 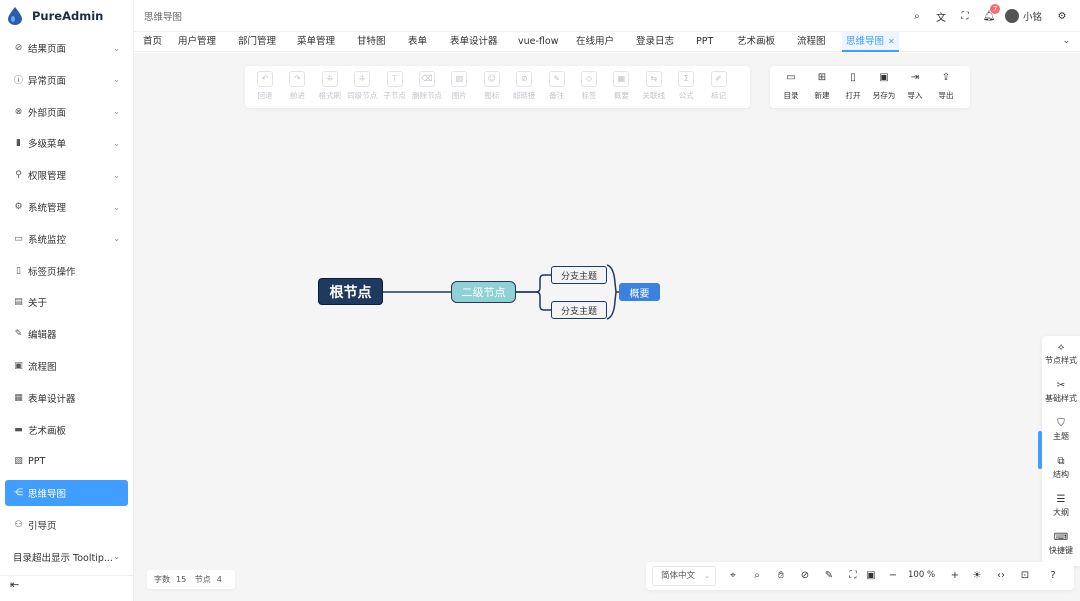 What do you see at coordinates (829, 576) in the screenshot?
I see `edit-icon: ✎` at bounding box center [829, 576].